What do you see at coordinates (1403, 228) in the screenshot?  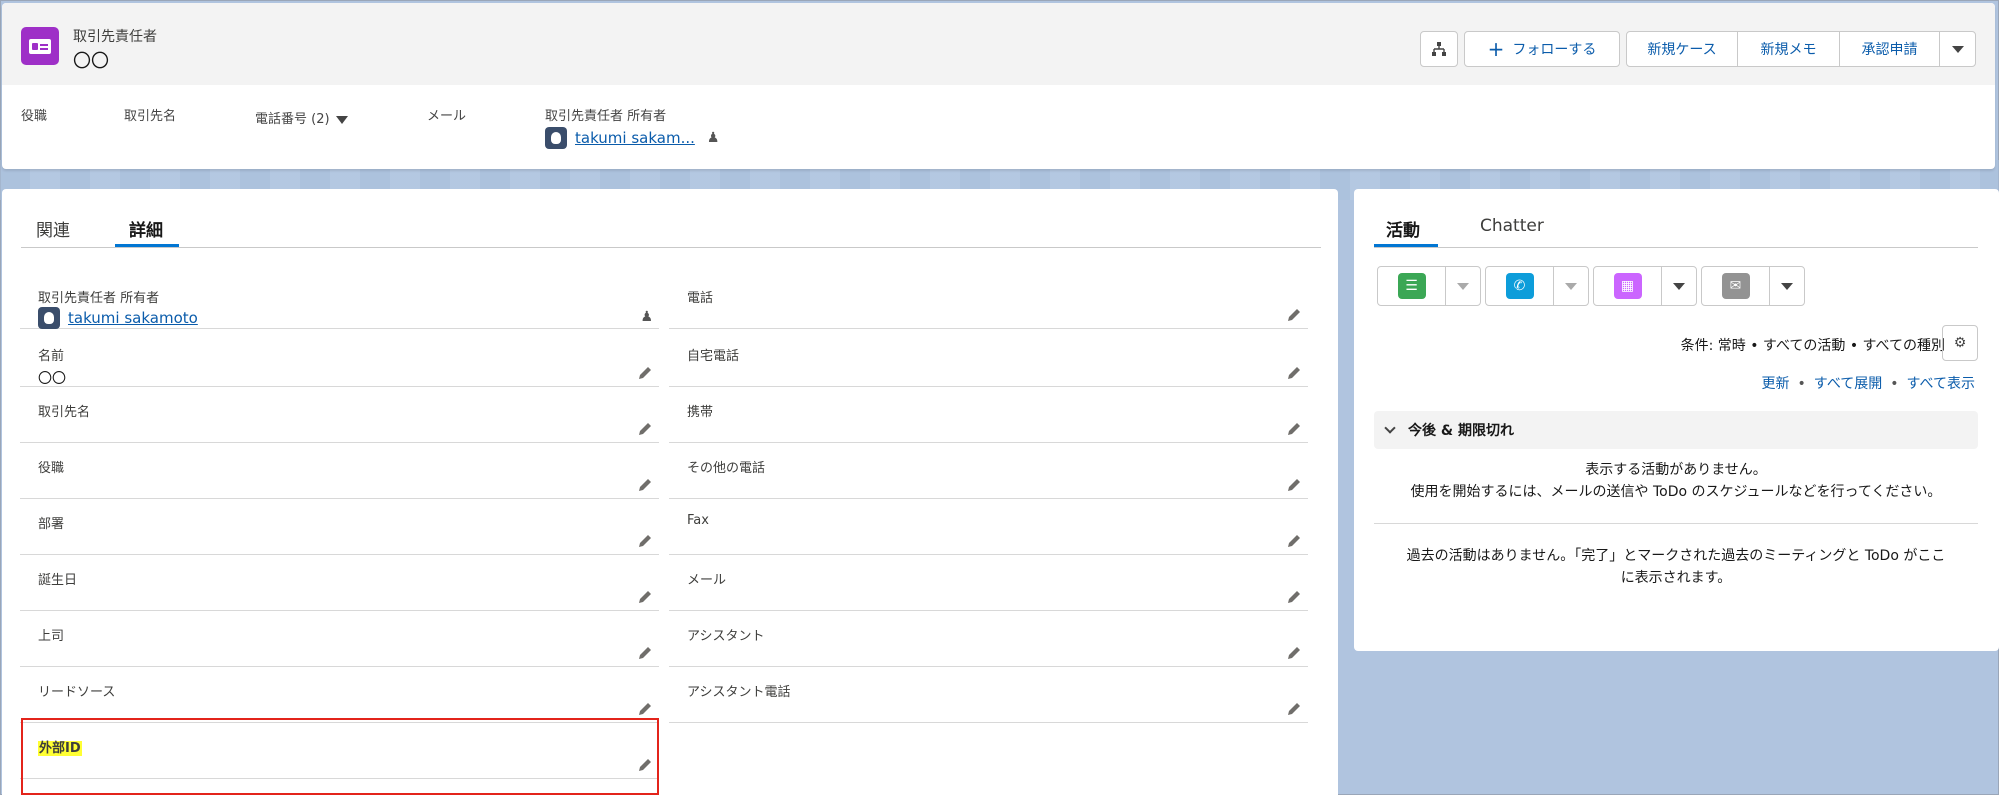 I see `tab-activity: 活動` at bounding box center [1403, 228].